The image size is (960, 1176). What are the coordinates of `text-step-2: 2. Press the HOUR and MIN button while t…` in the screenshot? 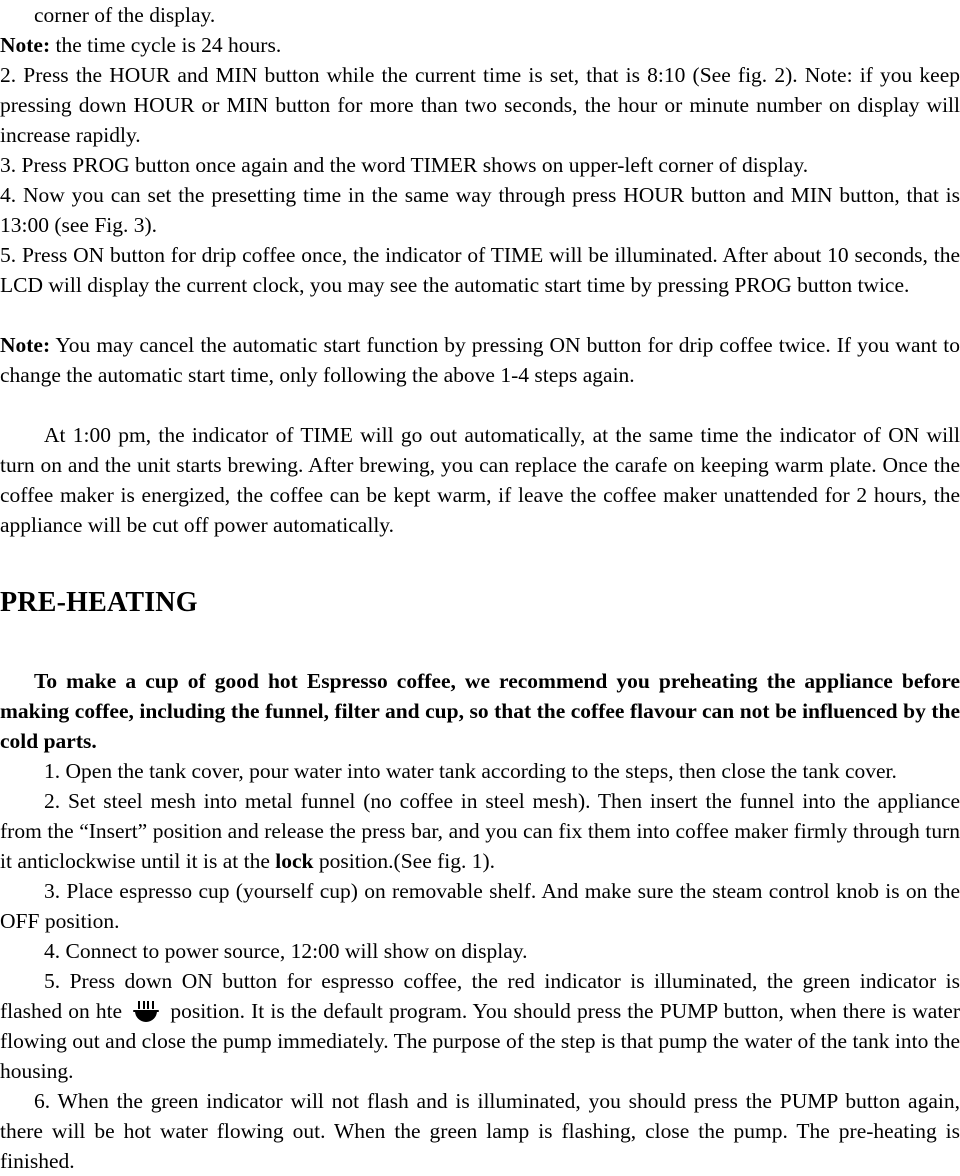 It's located at (480, 105).